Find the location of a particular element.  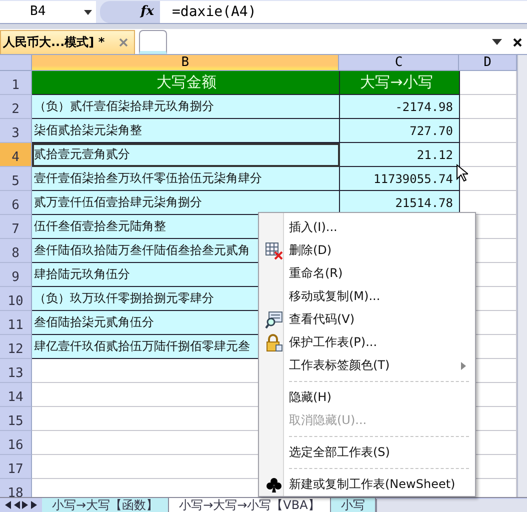

row-header: 1 is located at coordinates (16, 83).